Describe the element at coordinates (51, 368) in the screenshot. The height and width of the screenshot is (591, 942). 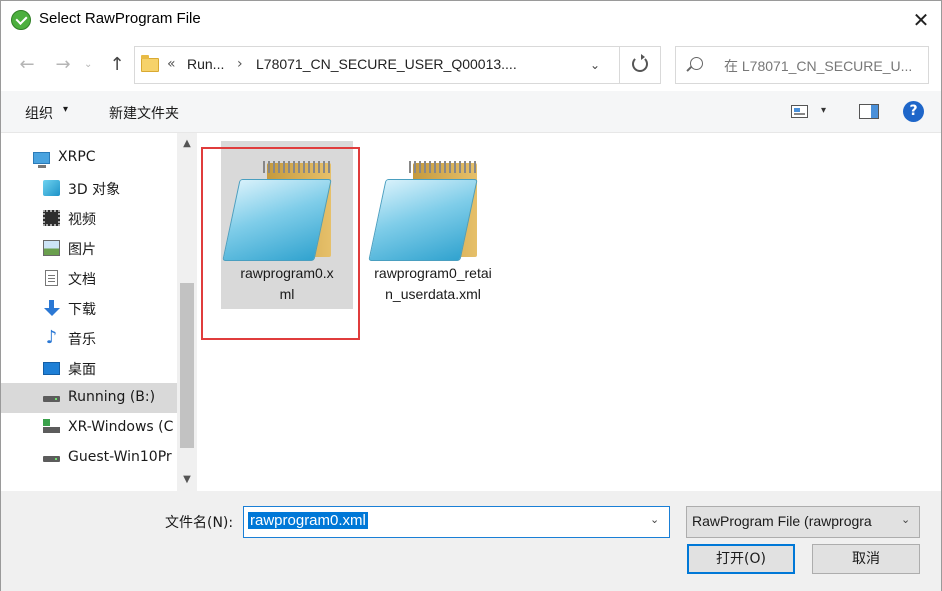
I see `desktop-icon` at that location.